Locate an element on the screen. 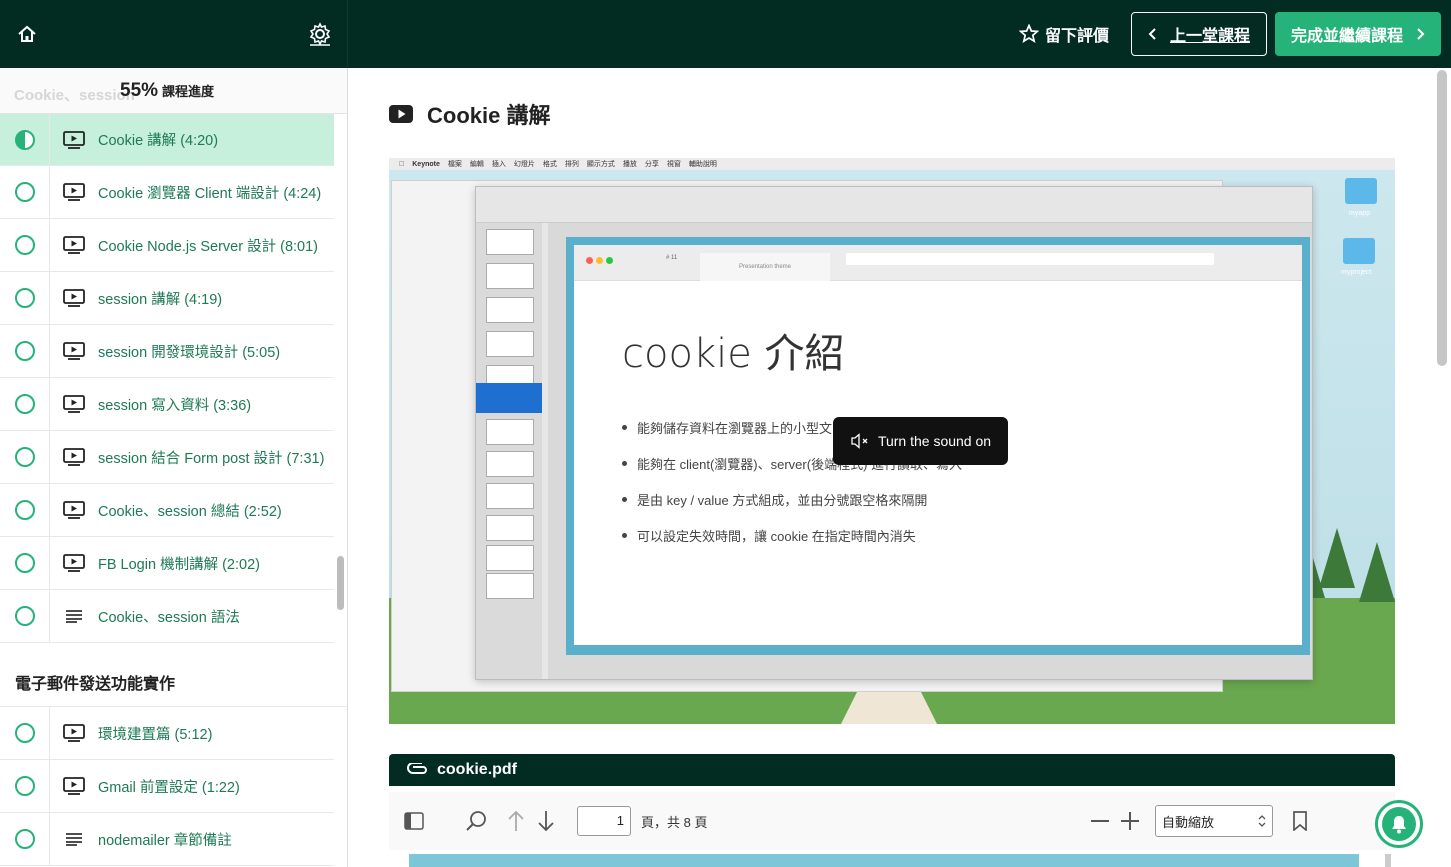  lesson-title: Cookie、session 總結 (2:52) is located at coordinates (190, 511).